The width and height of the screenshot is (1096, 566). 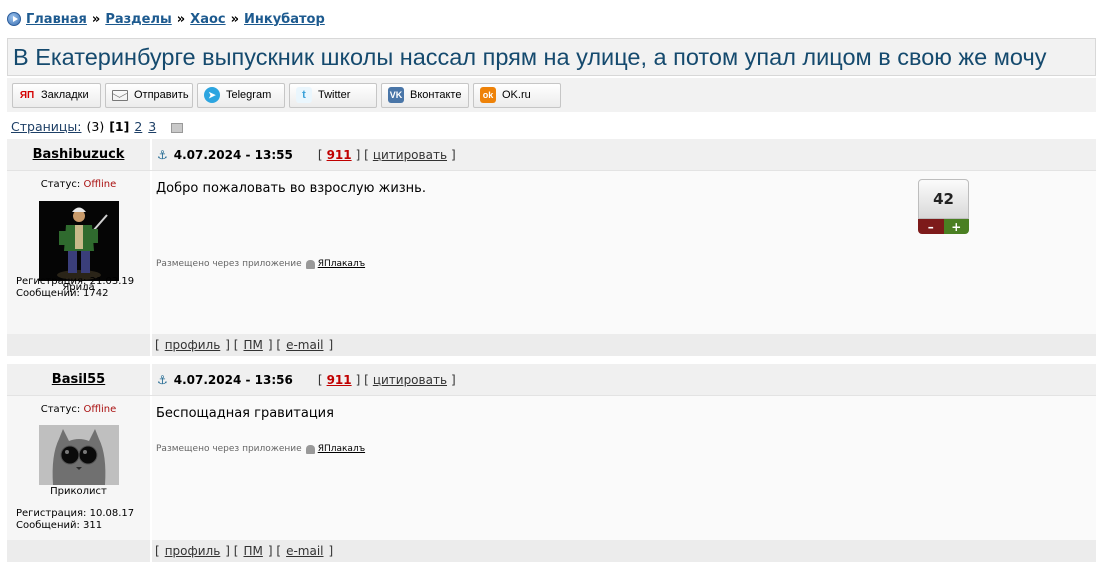 I want to click on telegram-label: Telegram, so click(x=249, y=95).